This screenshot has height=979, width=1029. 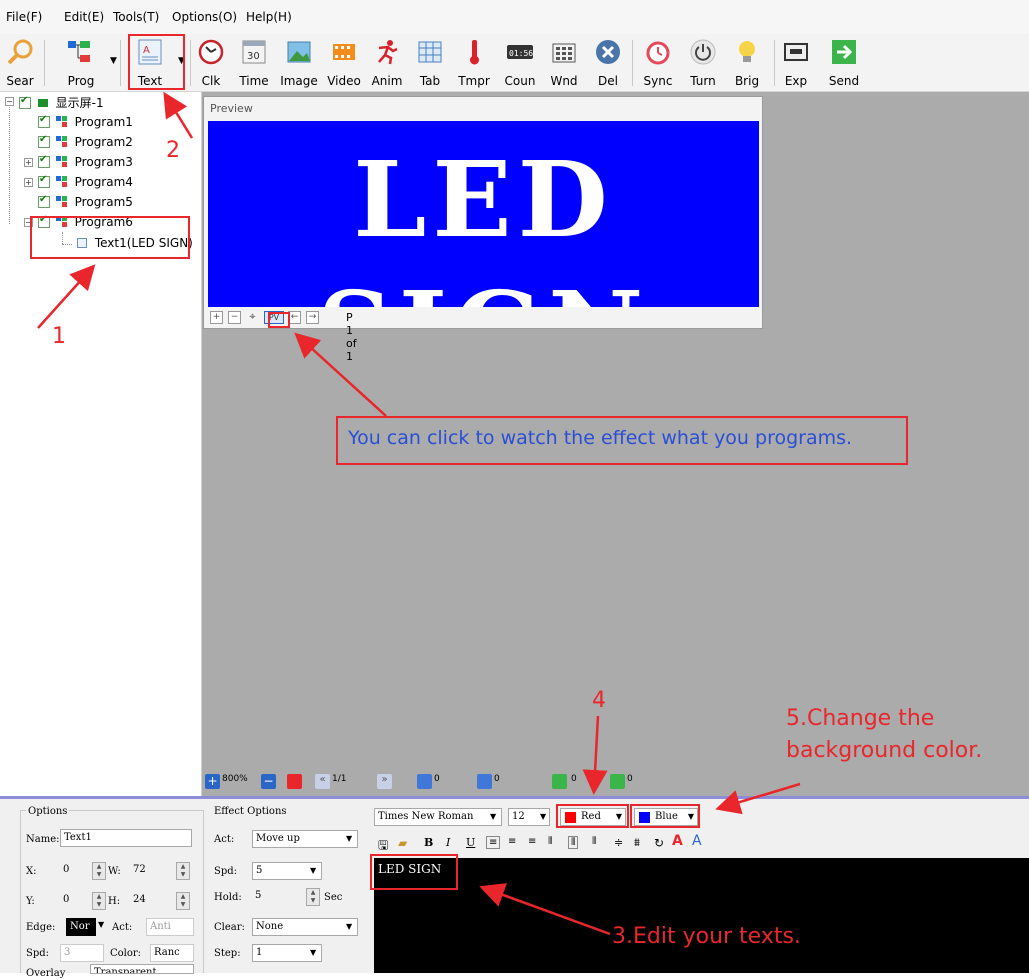 What do you see at coordinates (152, 871) in the screenshot?
I see `w-input: 72` at bounding box center [152, 871].